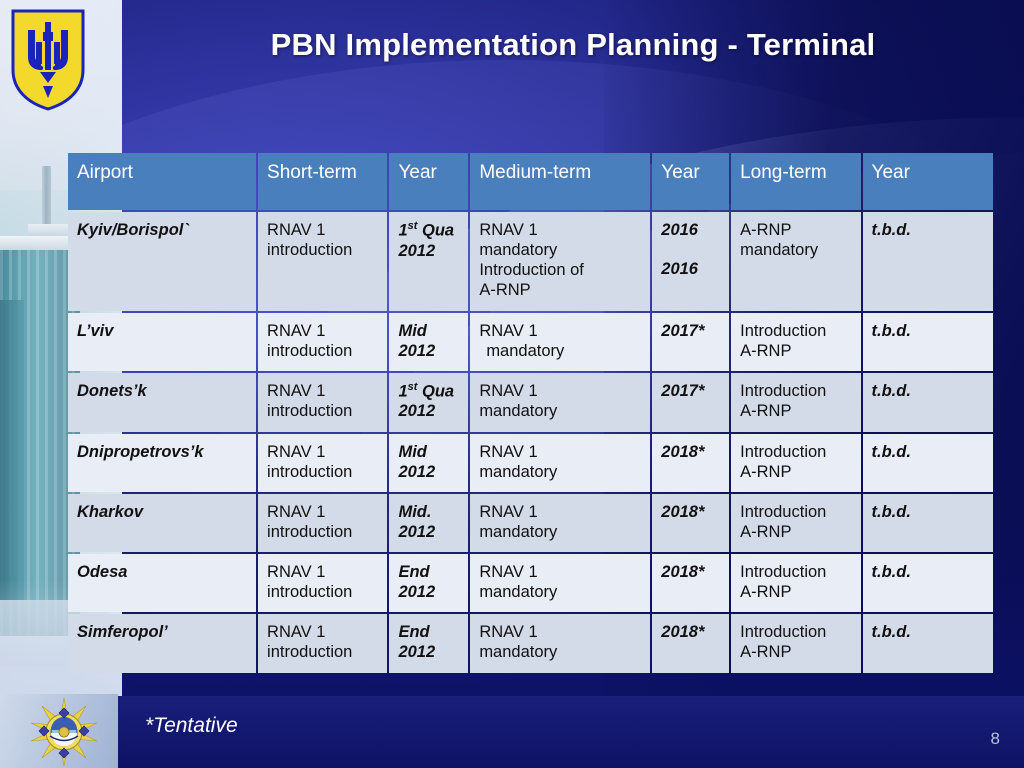  I want to click on ukraine-trident-coat-of-arms, so click(48, 60).